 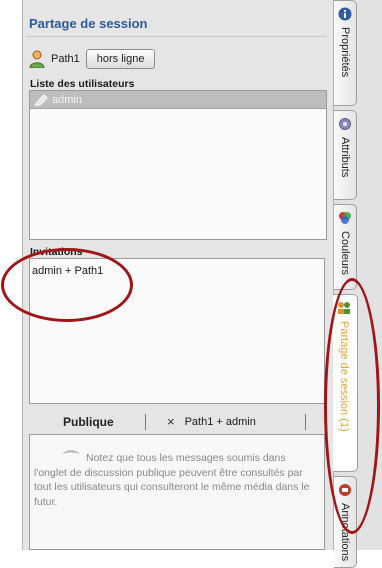 What do you see at coordinates (67, 99) in the screenshot?
I see `user-list-name: admin` at bounding box center [67, 99].